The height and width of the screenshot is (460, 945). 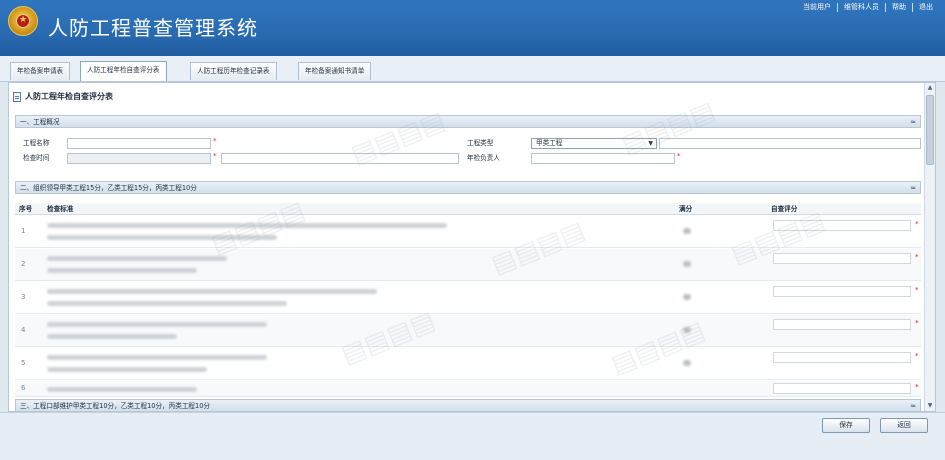 What do you see at coordinates (686, 209) in the screenshot?
I see `column-full-score: 满分` at bounding box center [686, 209].